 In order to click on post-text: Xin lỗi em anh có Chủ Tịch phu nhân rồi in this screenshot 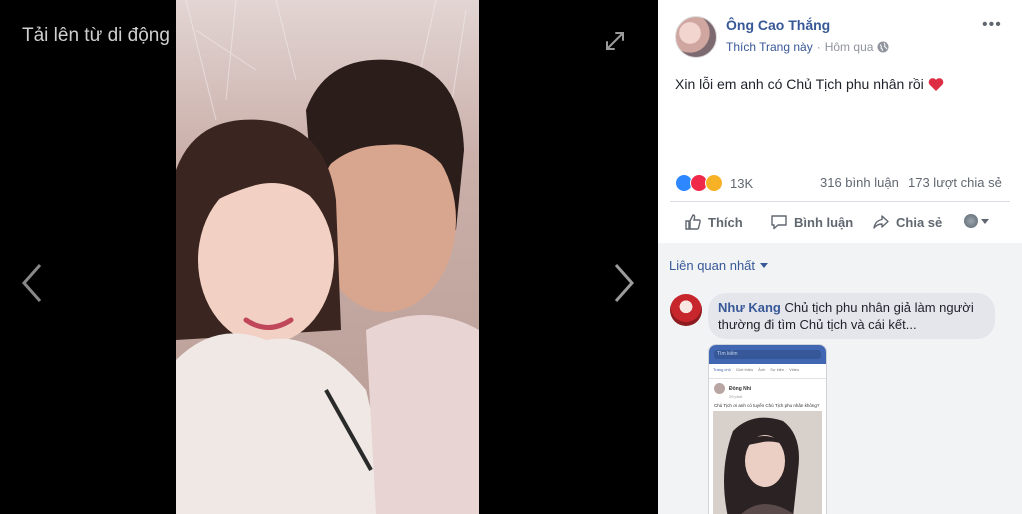, I will do `click(809, 84)`.